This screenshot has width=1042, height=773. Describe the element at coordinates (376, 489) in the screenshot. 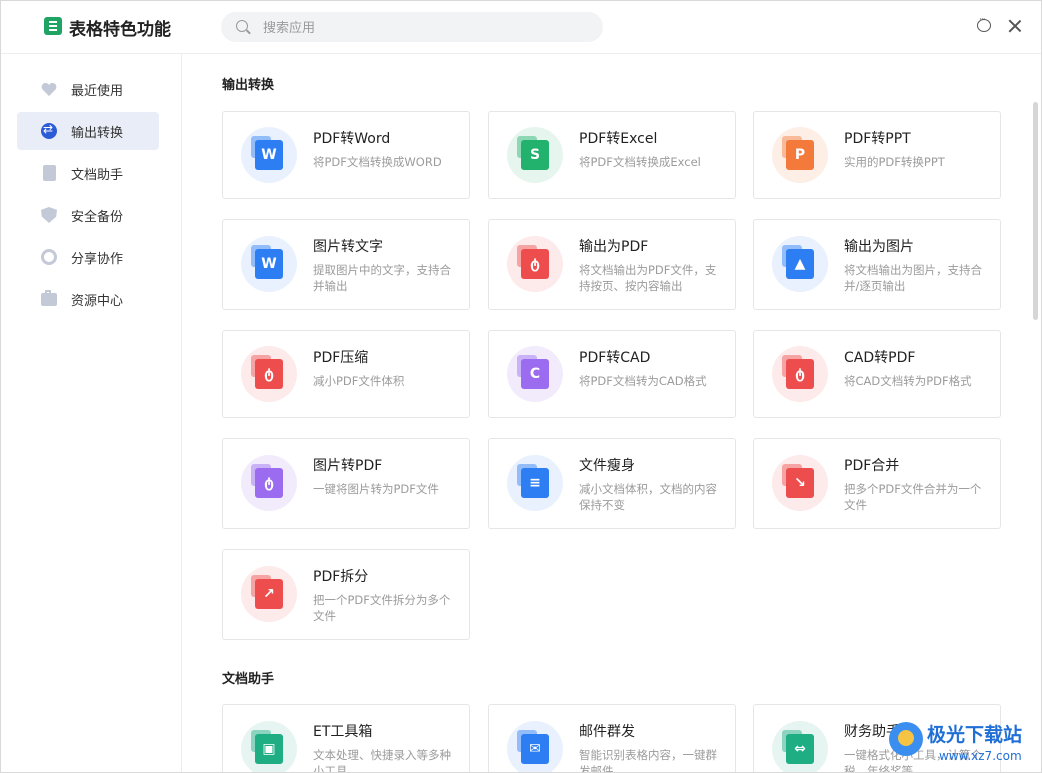

I see `card-desc: 一键将图片转为PDF文件` at that location.